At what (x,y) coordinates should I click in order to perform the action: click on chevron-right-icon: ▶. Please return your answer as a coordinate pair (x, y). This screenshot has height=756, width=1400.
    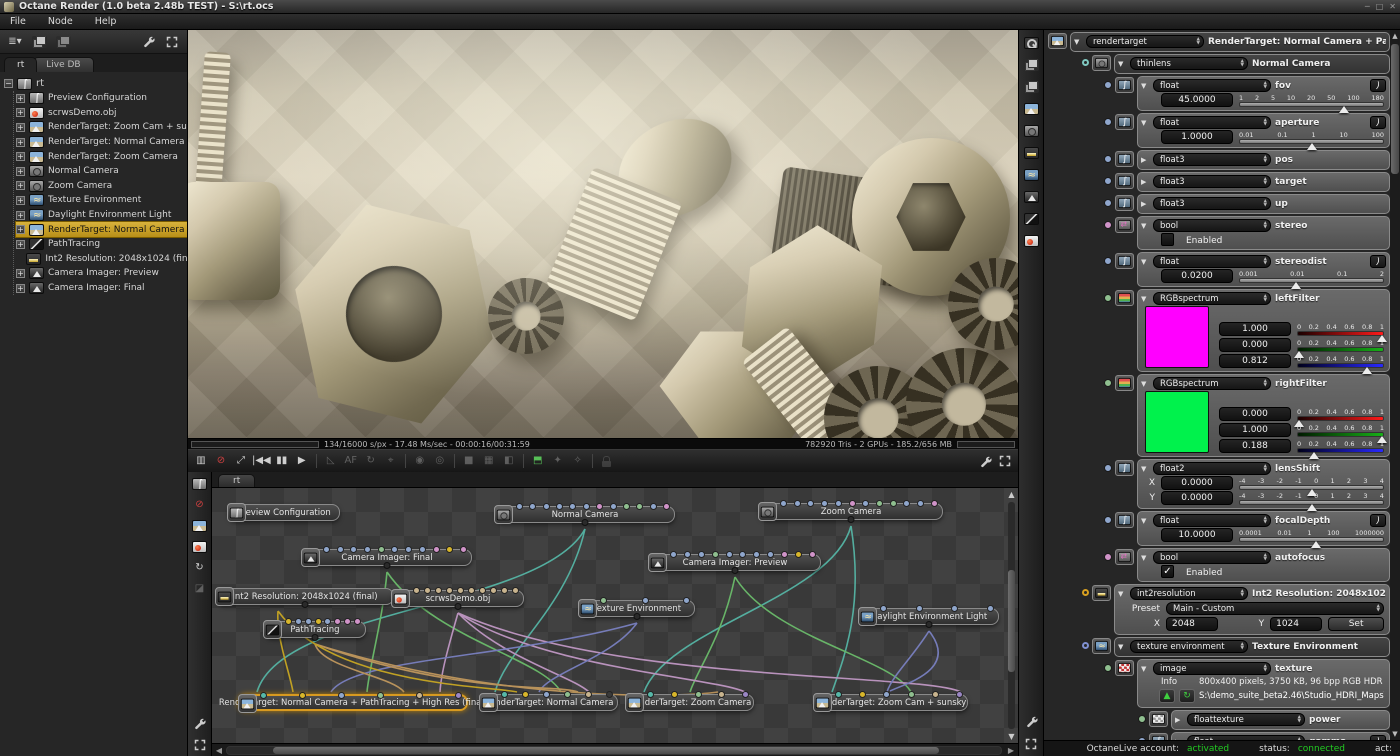
    Looking at the image, I should click on (1179, 720).